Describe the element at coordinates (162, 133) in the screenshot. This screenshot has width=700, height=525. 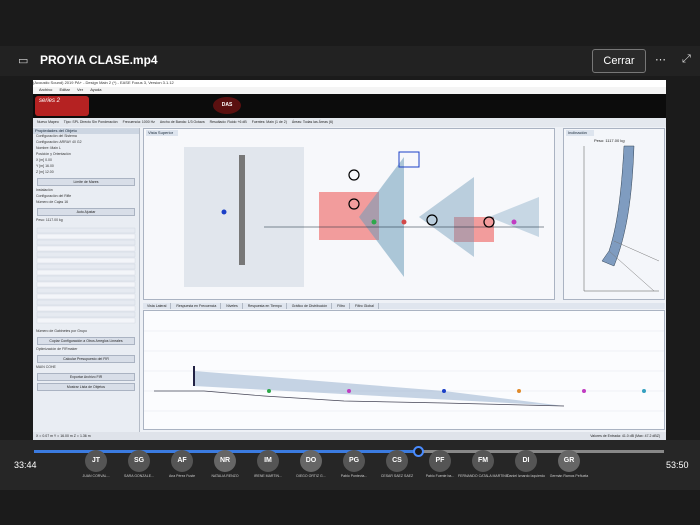
I see `tab-top-view: Vista Superior` at that location.